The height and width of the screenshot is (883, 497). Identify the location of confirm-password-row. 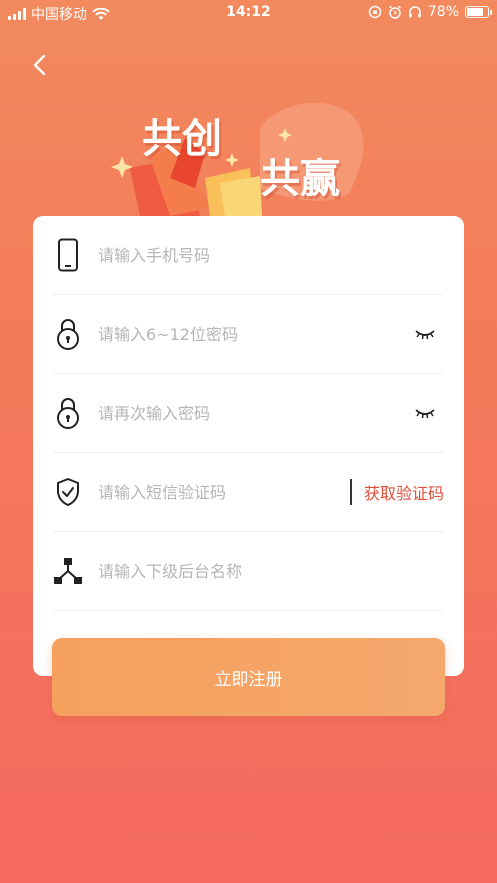
(248, 413).